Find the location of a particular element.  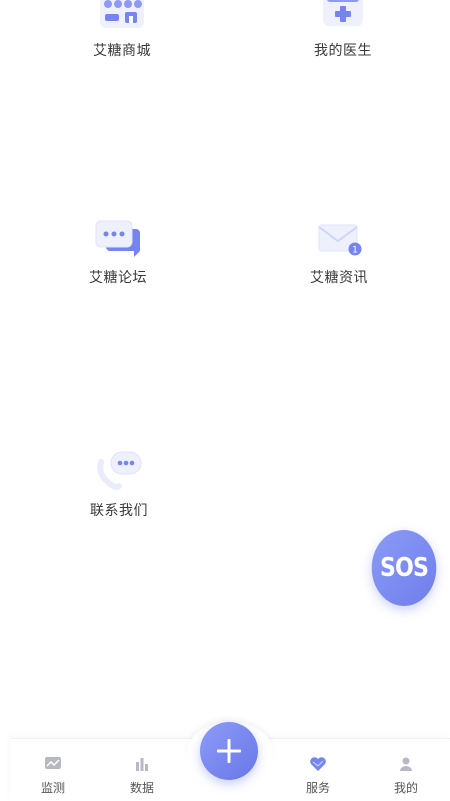

user-icon is located at coordinates (406, 764).